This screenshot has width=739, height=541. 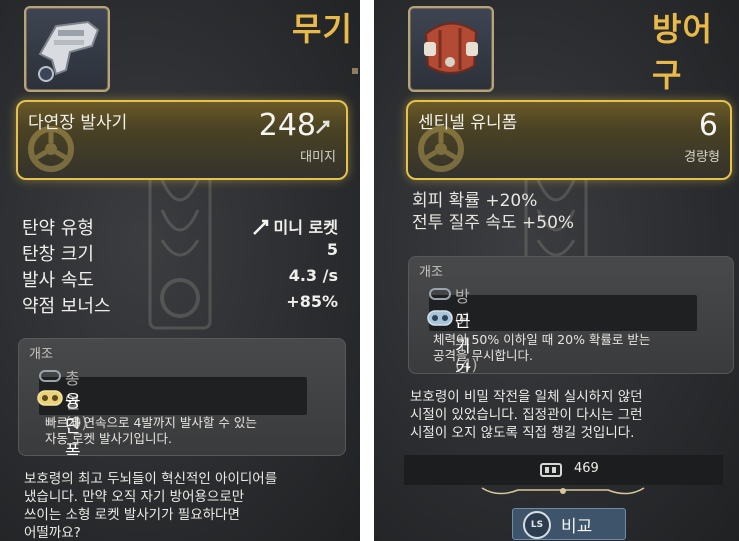 I want to click on weapon-thumbnail, so click(x=67, y=49).